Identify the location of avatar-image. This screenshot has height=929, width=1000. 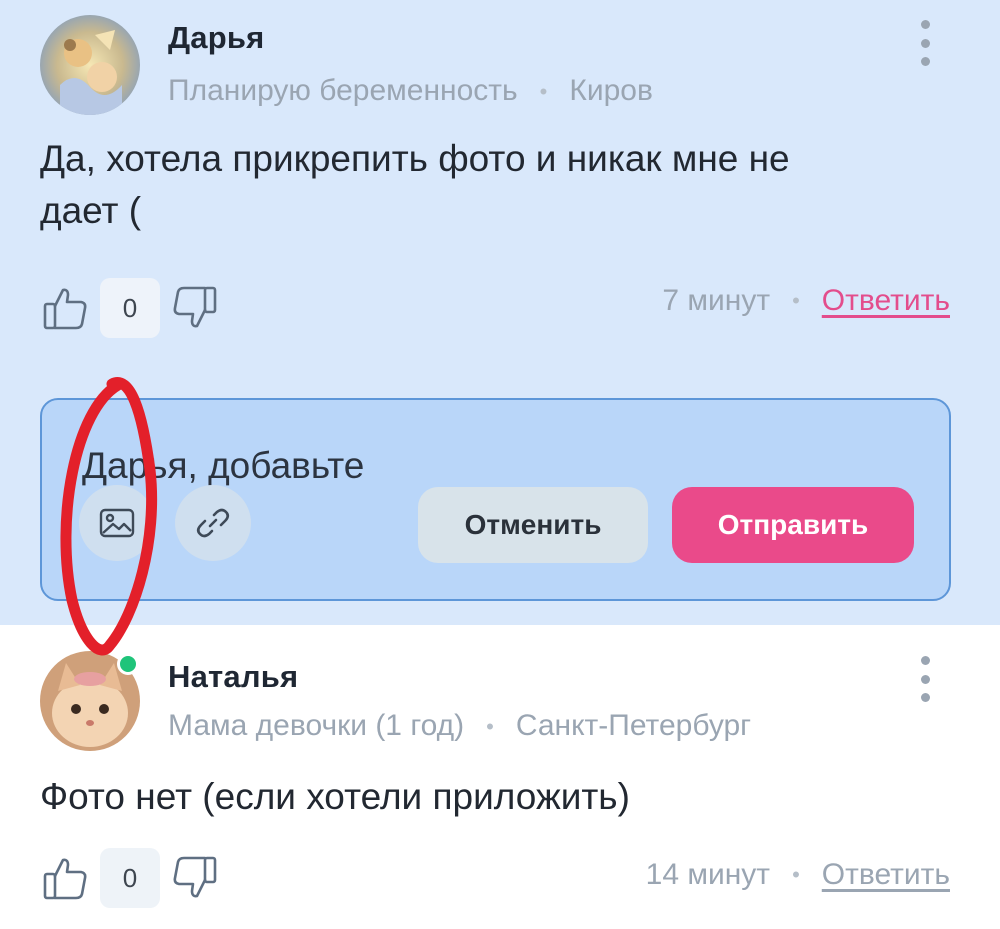
(90, 65).